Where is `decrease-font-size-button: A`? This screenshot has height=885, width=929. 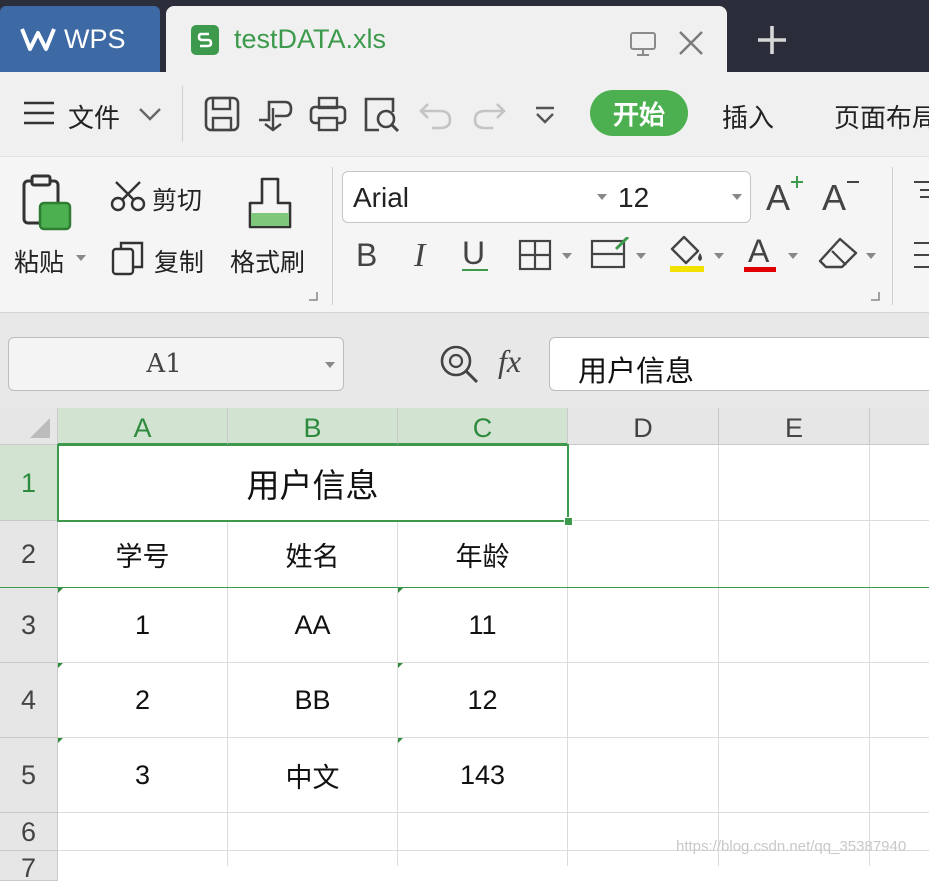 decrease-font-size-button: A is located at coordinates (842, 197).